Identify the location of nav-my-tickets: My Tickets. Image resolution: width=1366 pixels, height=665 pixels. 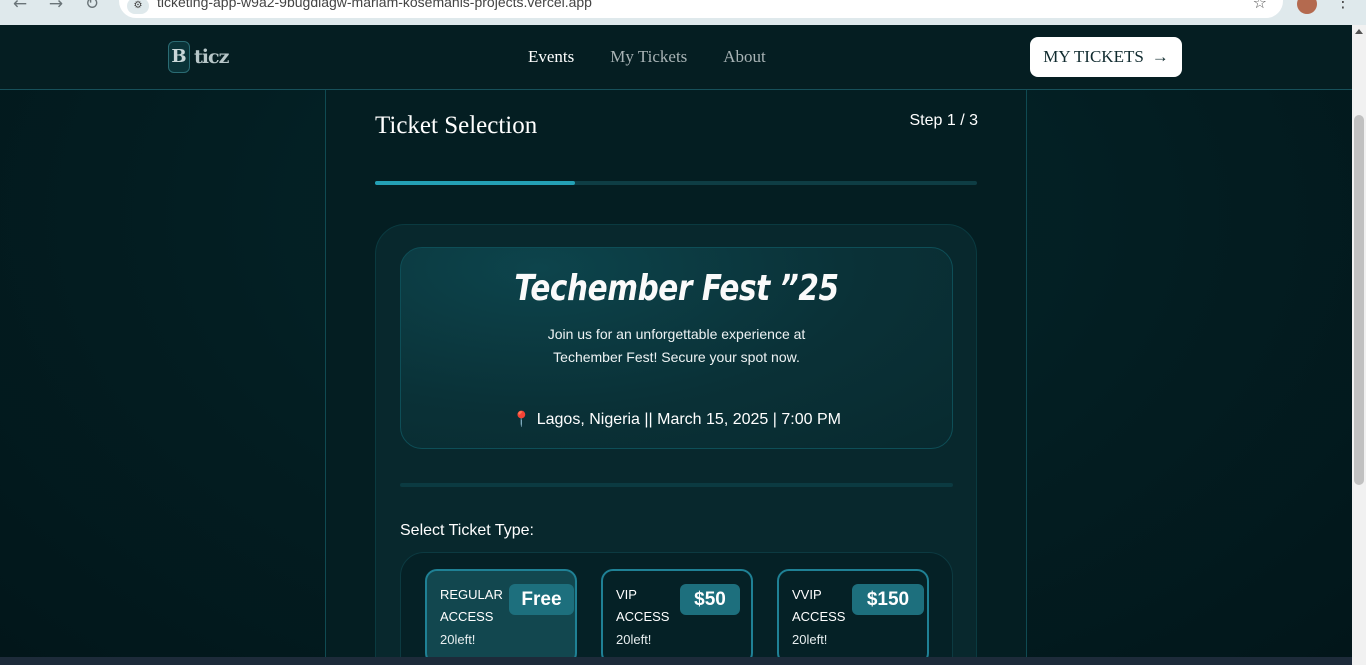
(648, 57).